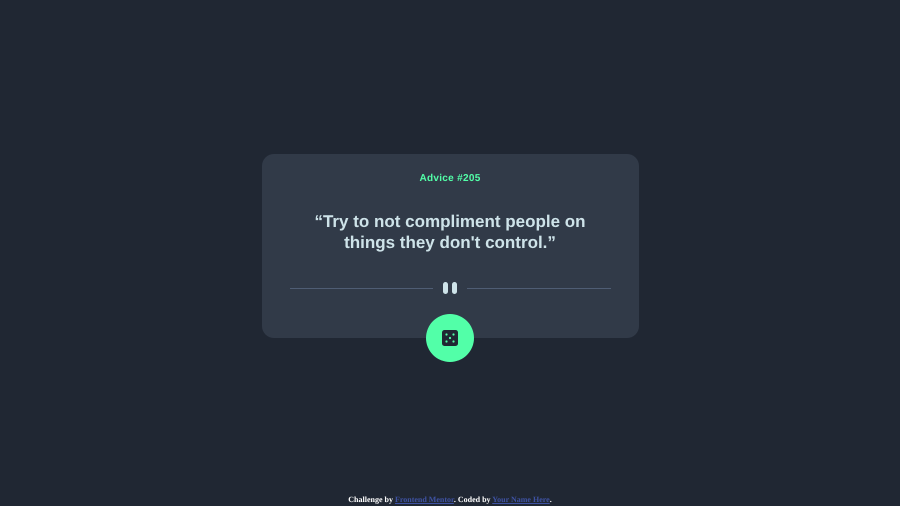  I want to click on attribution-link: Your Name Here, so click(521, 499).